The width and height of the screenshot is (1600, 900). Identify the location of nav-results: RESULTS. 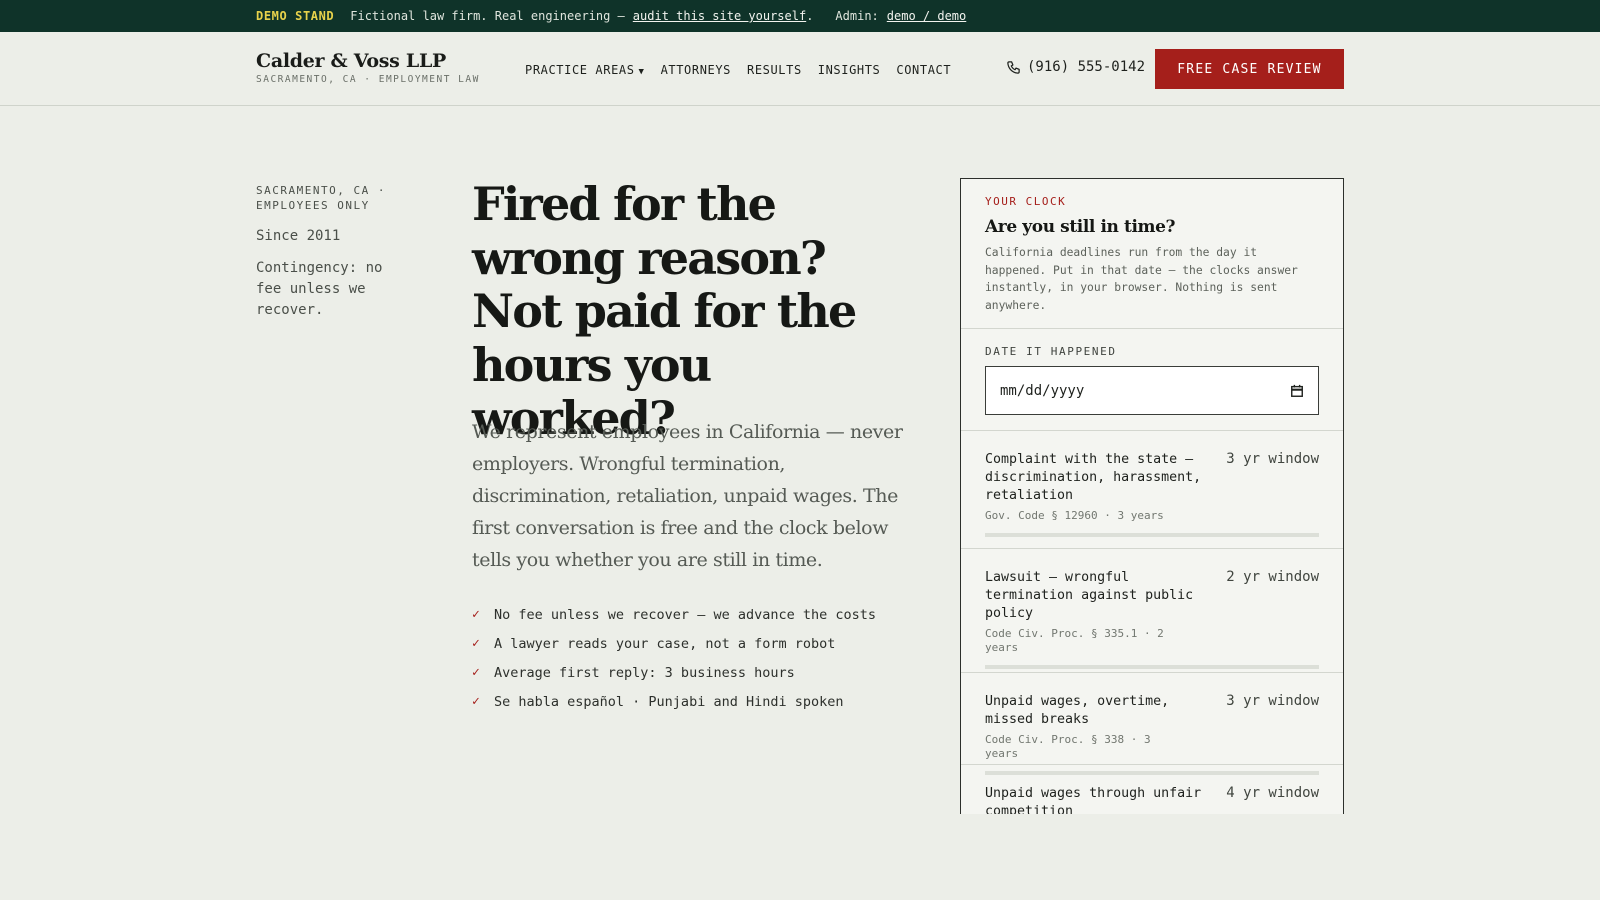
(774, 70).